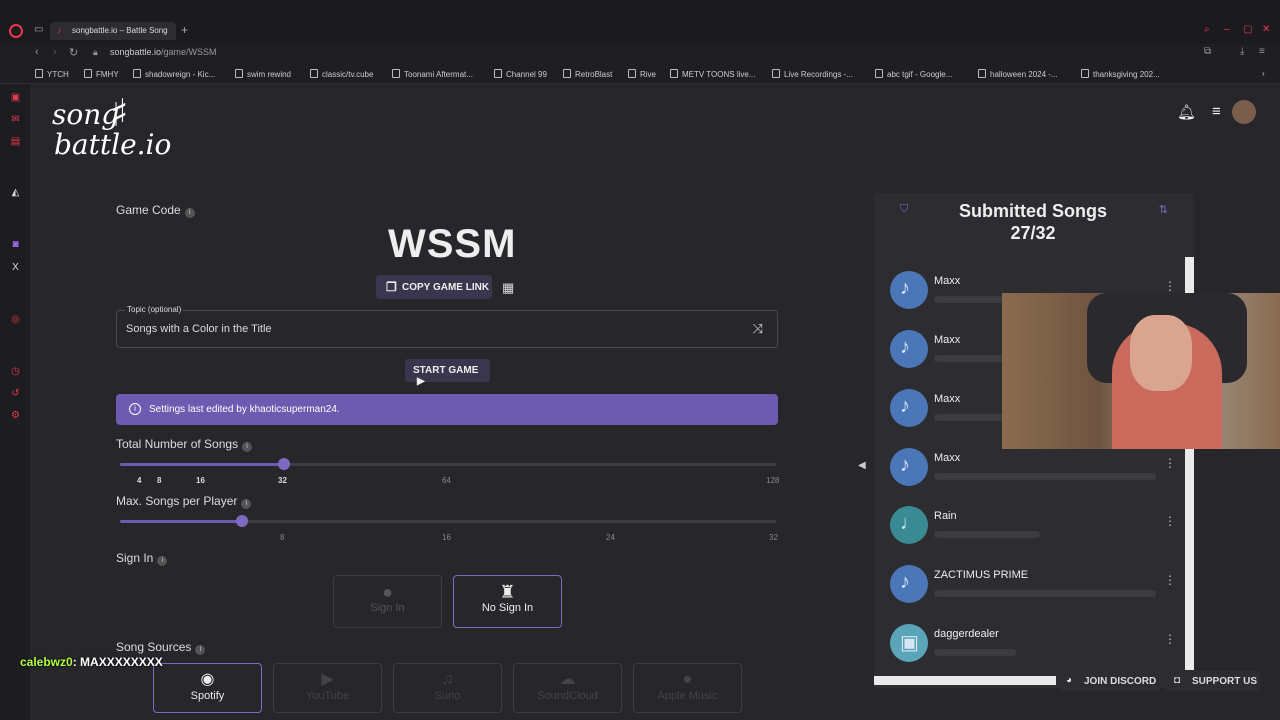 This screenshot has width=1280, height=720. I want to click on chat-username: calebwz0, so click(46, 662).